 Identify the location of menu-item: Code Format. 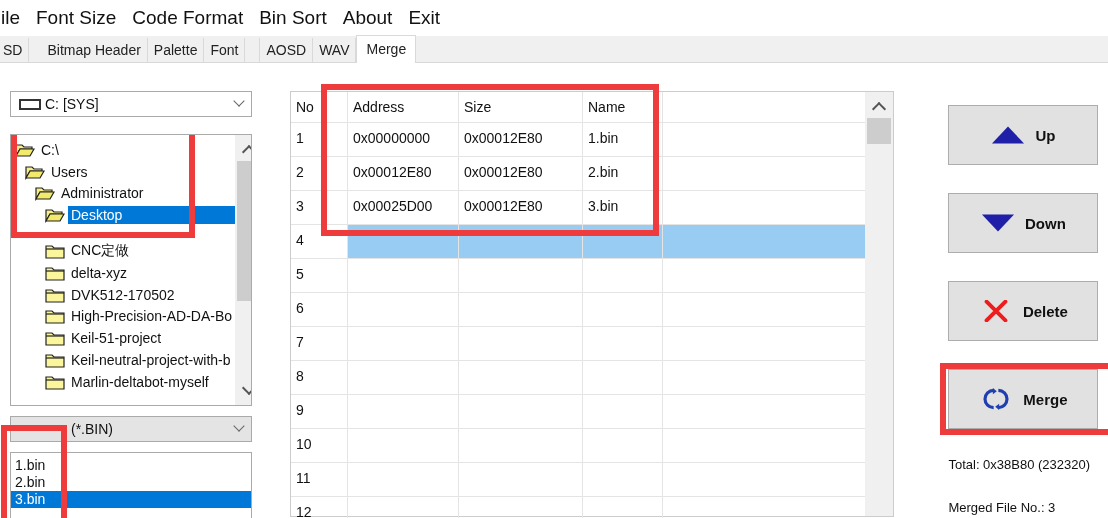
(188, 18).